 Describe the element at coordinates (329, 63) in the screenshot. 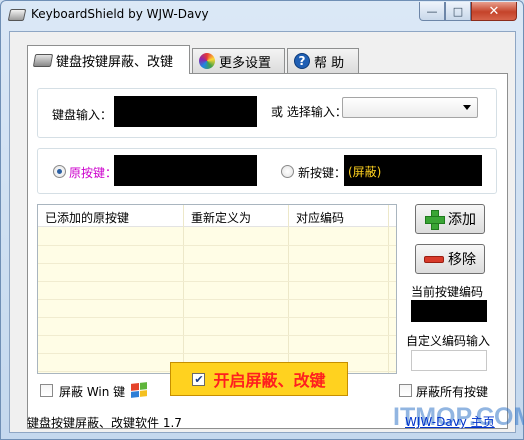

I see `tab-label: 帮 助` at that location.